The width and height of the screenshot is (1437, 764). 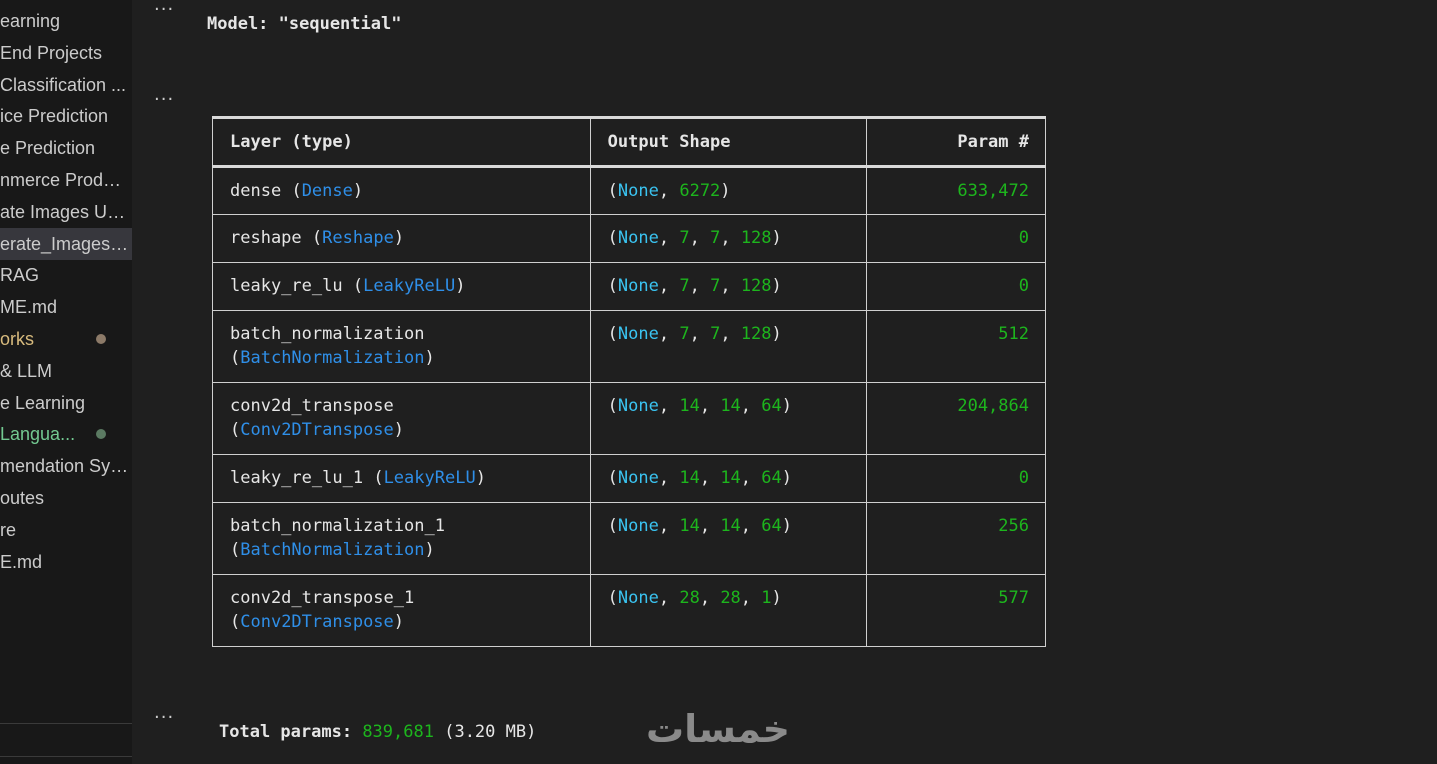 What do you see at coordinates (66, 562) in the screenshot?
I see `explorer-item: E.md` at bounding box center [66, 562].